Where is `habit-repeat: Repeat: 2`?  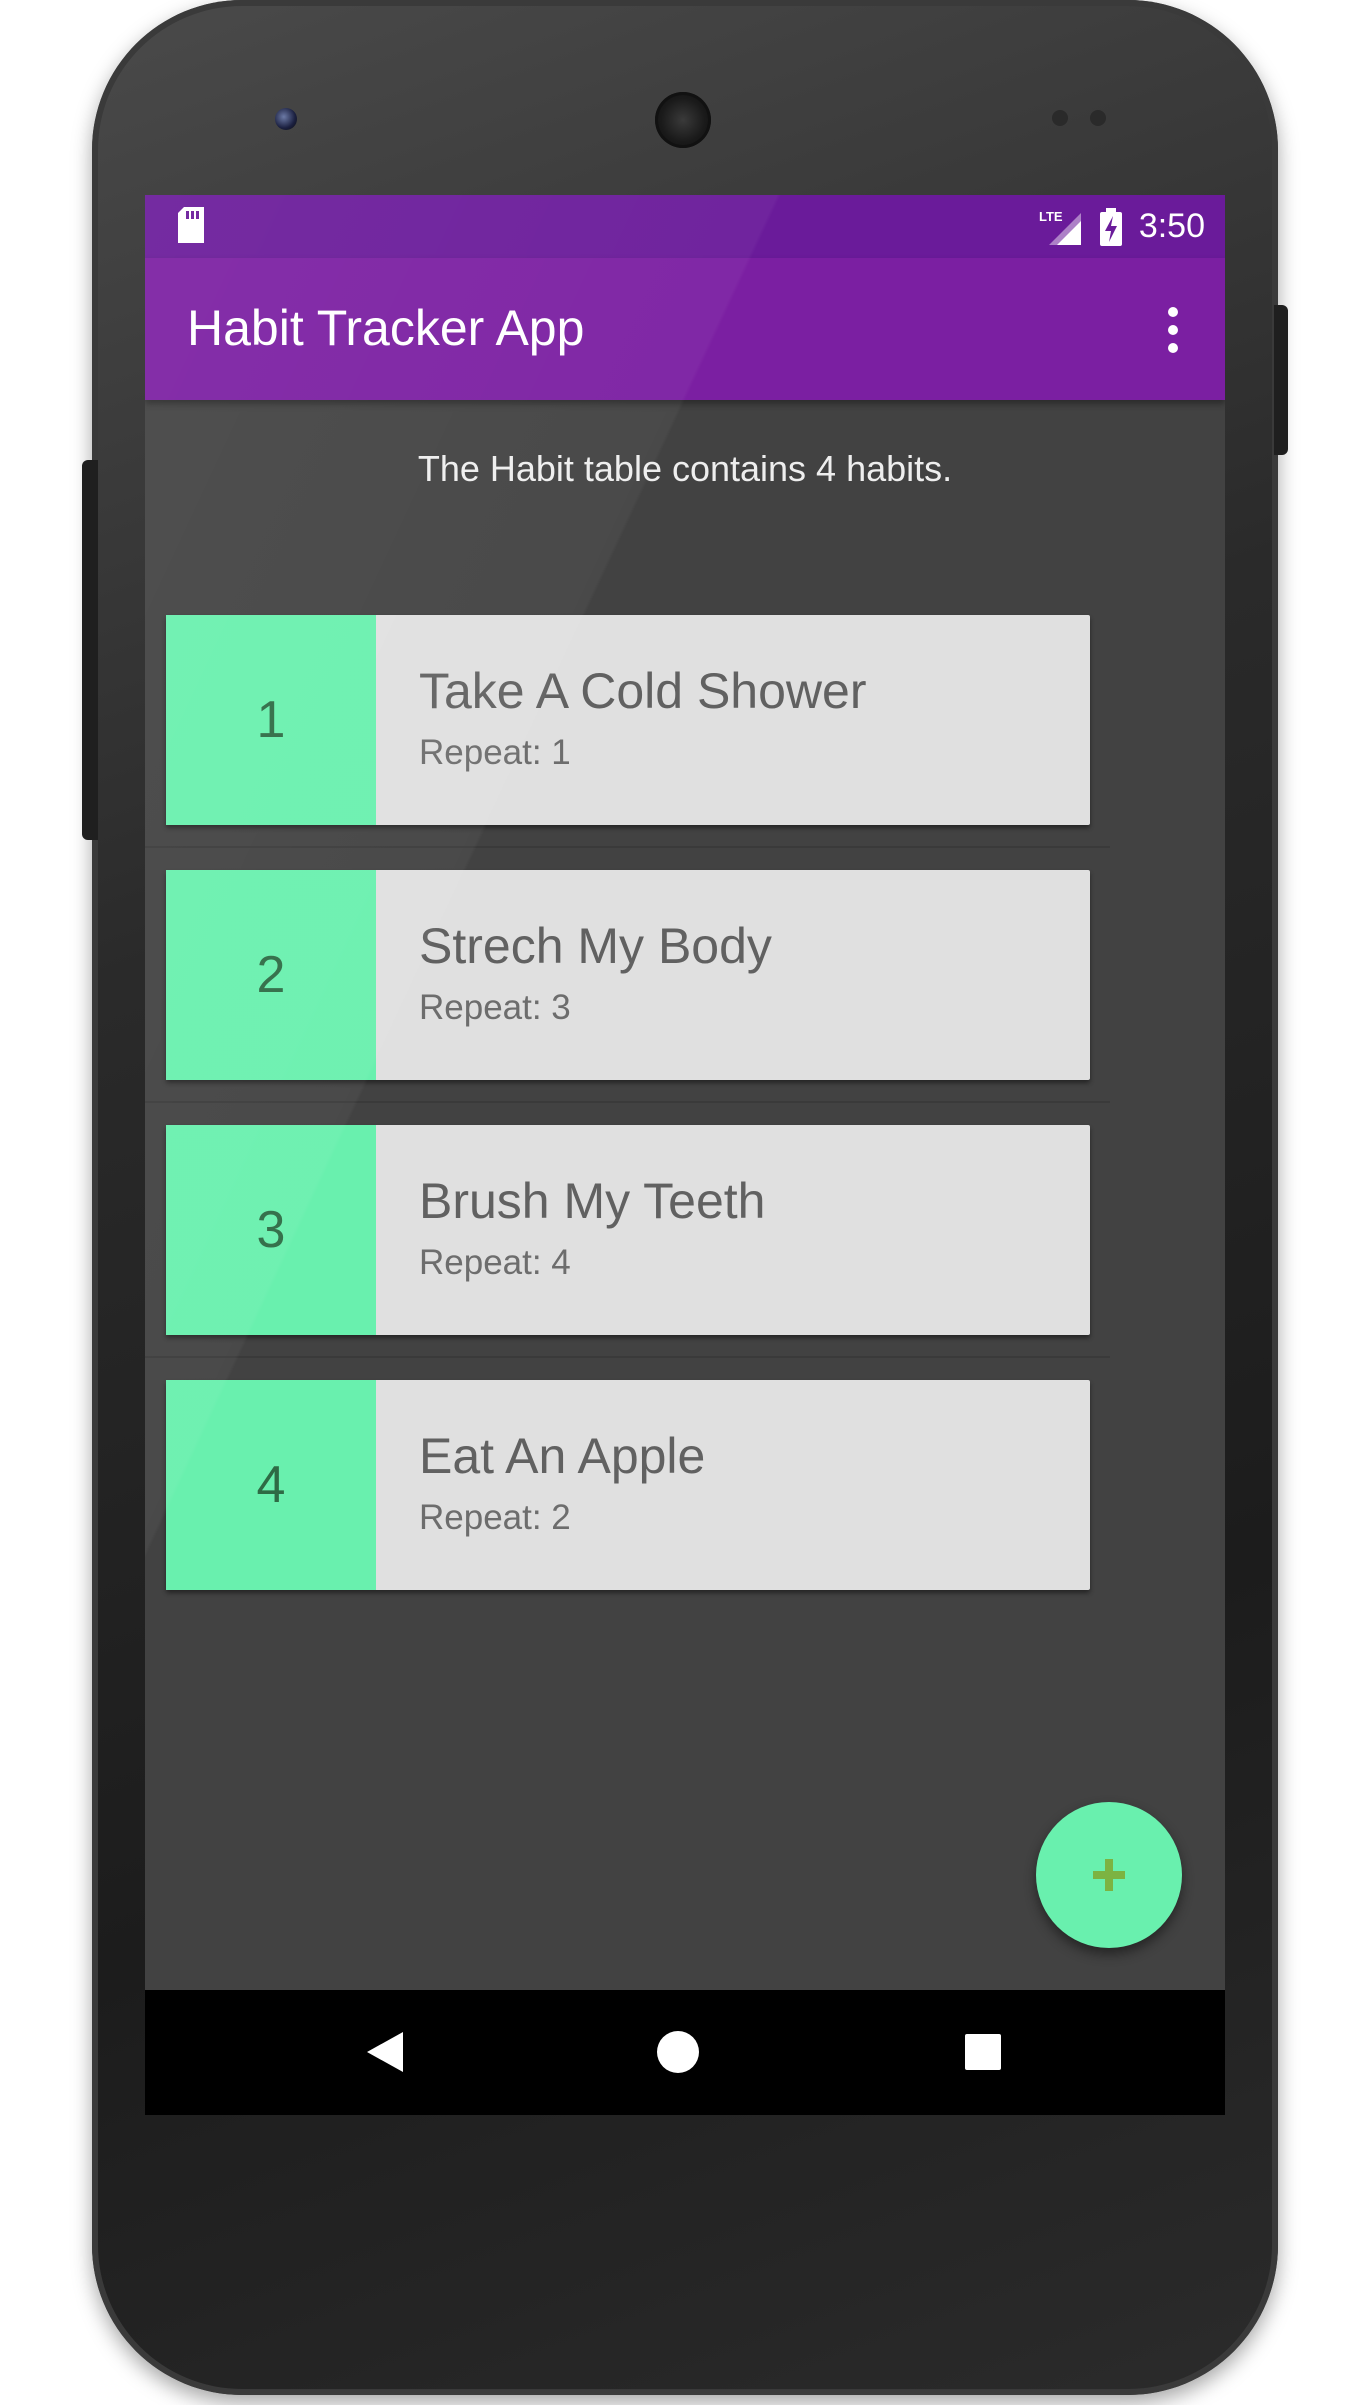
habit-repeat: Repeat: 2 is located at coordinates (495, 1517).